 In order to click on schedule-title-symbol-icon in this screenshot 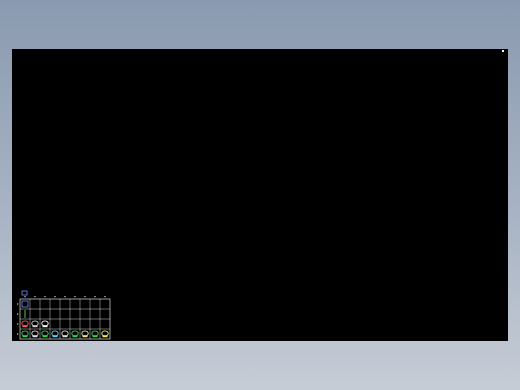, I will do `click(24, 293)`.